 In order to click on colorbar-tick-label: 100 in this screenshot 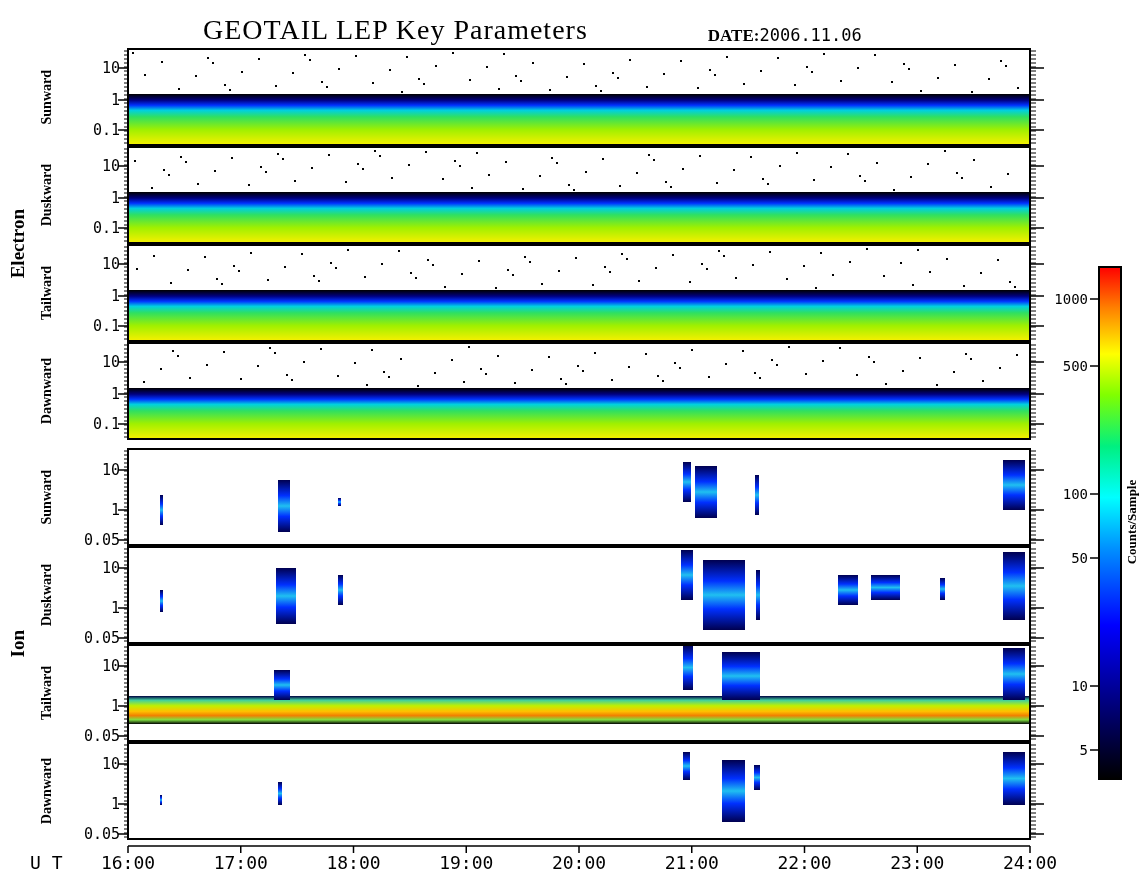, I will do `click(1075, 494)`.